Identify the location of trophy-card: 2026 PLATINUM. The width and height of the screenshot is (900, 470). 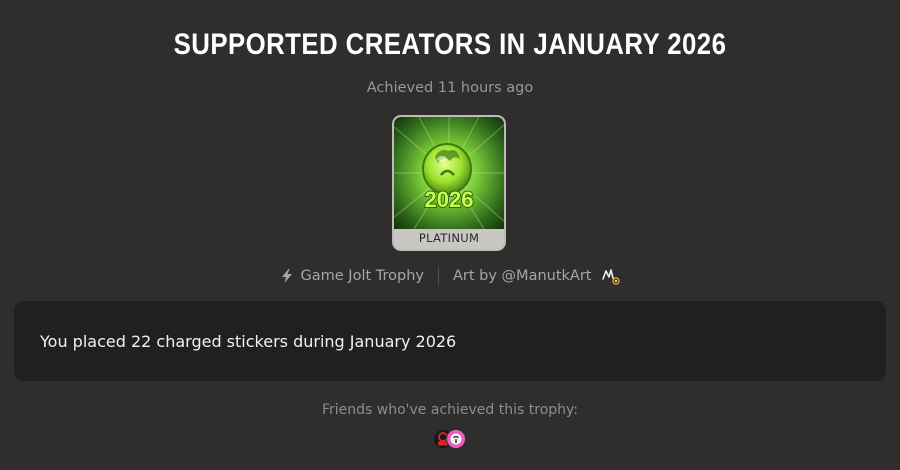
(449, 183).